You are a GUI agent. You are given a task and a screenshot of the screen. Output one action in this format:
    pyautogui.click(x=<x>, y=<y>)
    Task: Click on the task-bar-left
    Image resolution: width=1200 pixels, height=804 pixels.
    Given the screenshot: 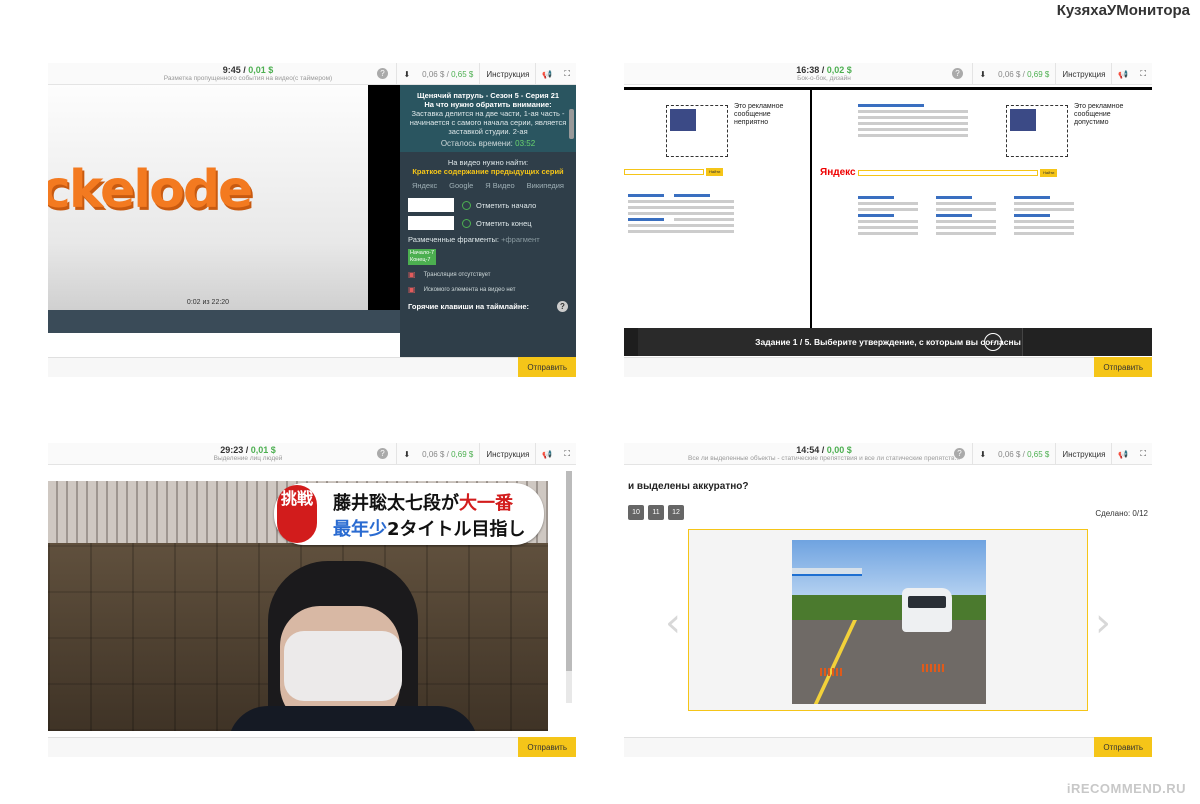 What is the action you would take?
    pyautogui.click(x=631, y=342)
    